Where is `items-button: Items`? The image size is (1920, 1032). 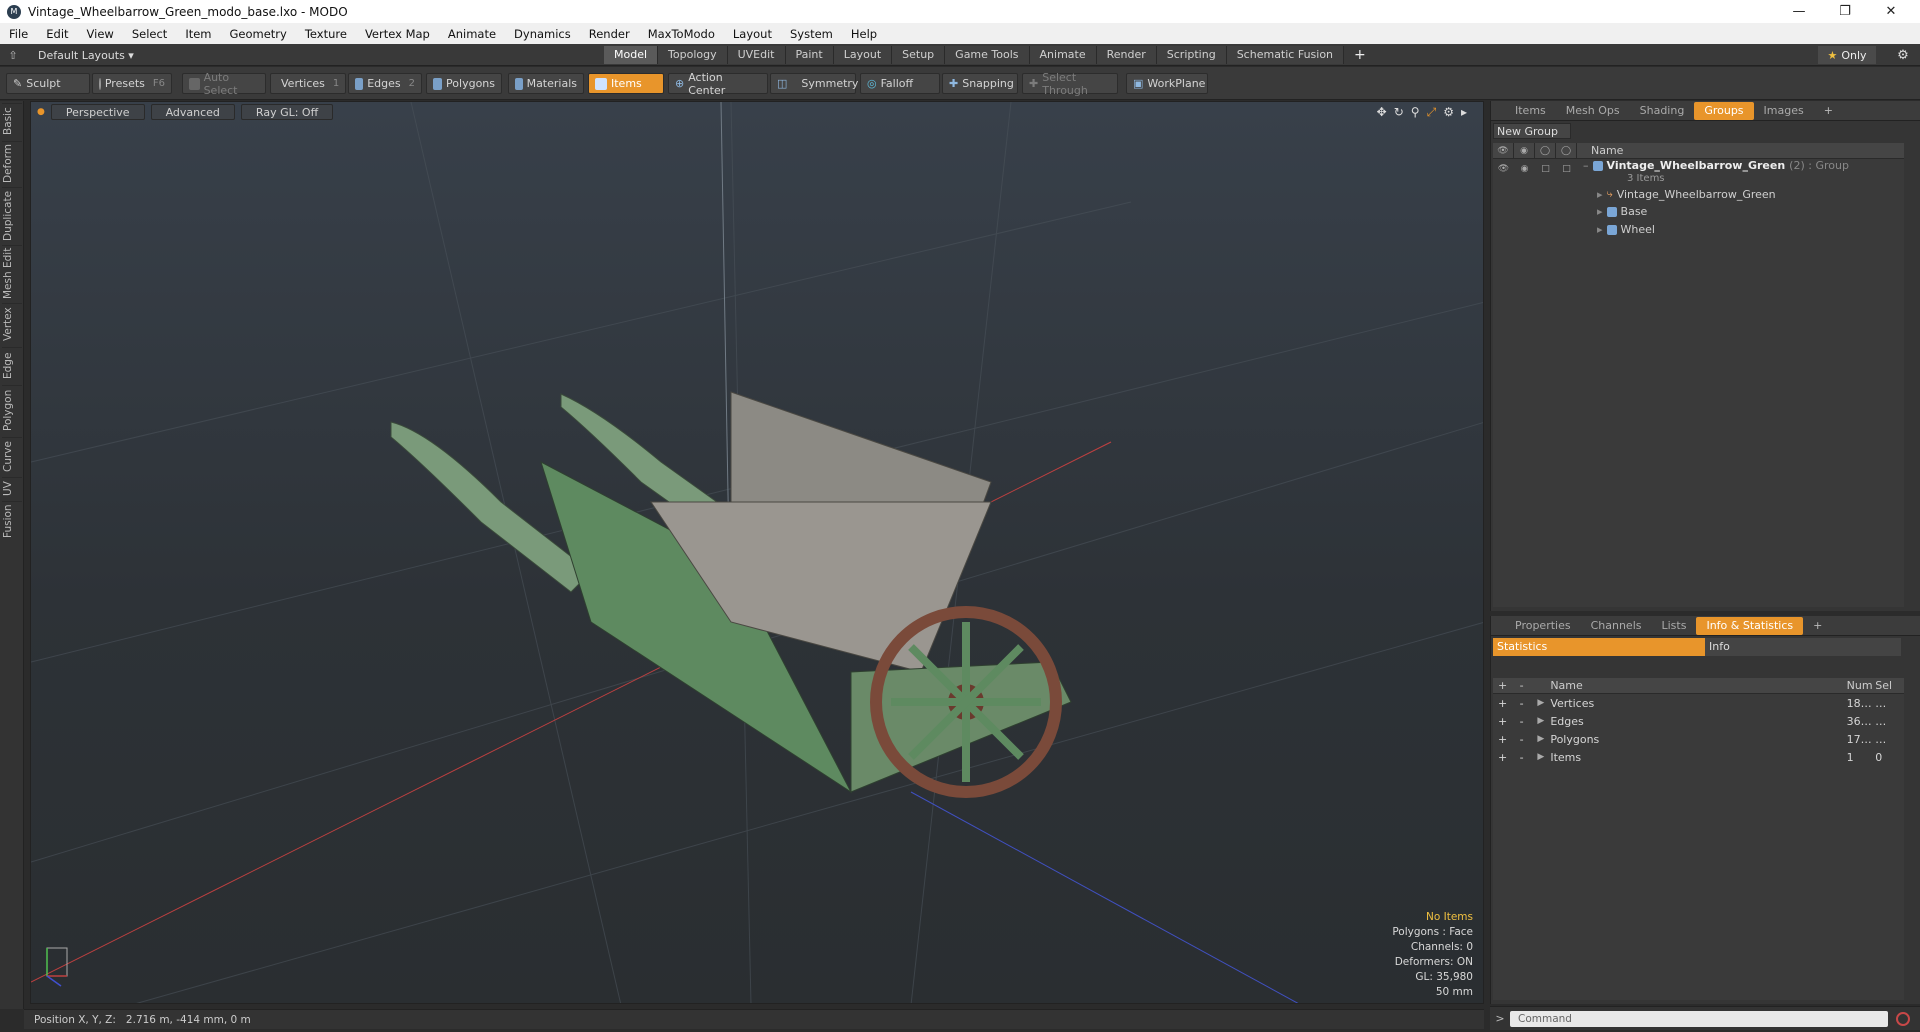 items-button: Items is located at coordinates (626, 83).